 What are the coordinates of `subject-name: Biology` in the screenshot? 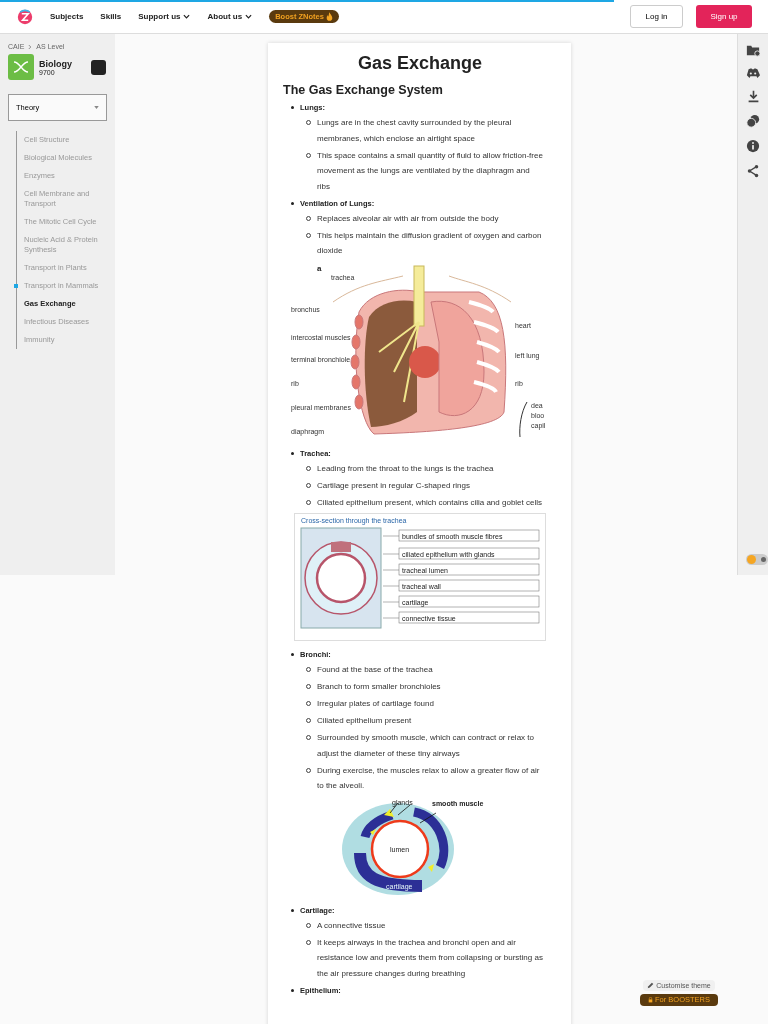 It's located at (56, 63).